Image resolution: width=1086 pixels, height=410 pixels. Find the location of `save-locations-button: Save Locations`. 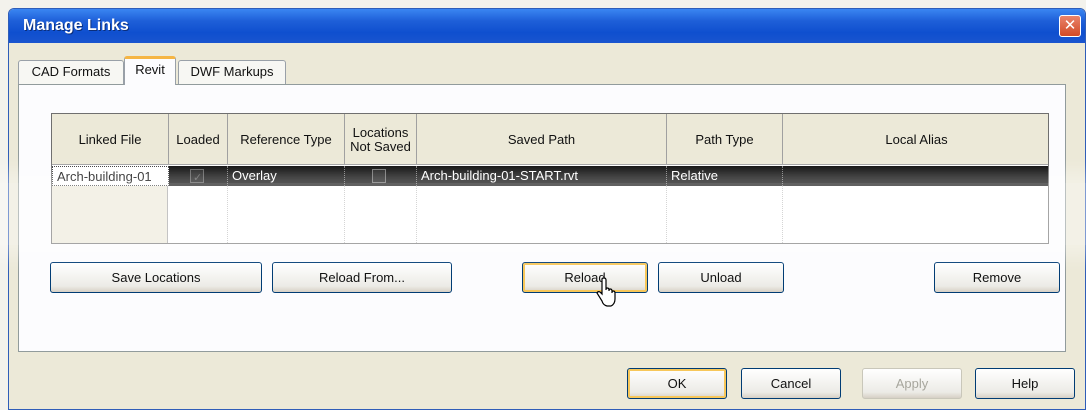

save-locations-button: Save Locations is located at coordinates (156, 277).